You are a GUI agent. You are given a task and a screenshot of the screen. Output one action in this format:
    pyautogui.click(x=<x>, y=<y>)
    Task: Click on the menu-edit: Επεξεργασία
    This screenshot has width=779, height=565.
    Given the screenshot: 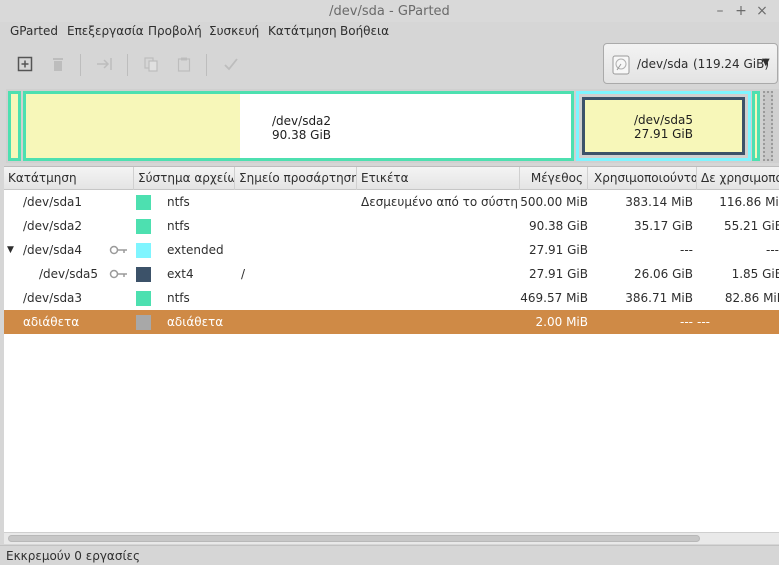 What is the action you would take?
    pyautogui.click(x=105, y=31)
    